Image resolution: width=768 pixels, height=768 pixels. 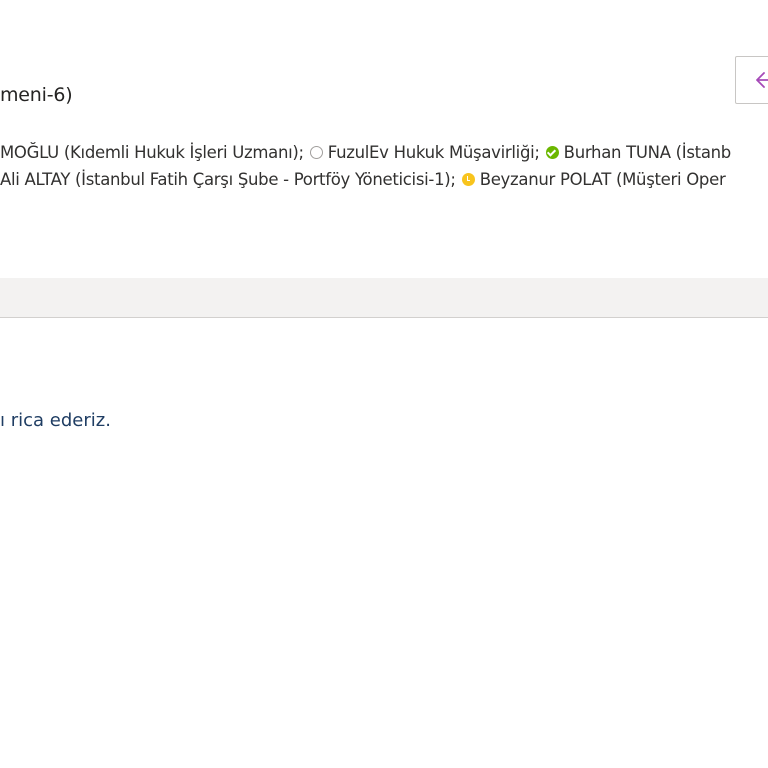 I want to click on recipient-name: MOĞLU (Kıdemli Hukuk İşleri Uzmanı);, so click(x=152, y=152).